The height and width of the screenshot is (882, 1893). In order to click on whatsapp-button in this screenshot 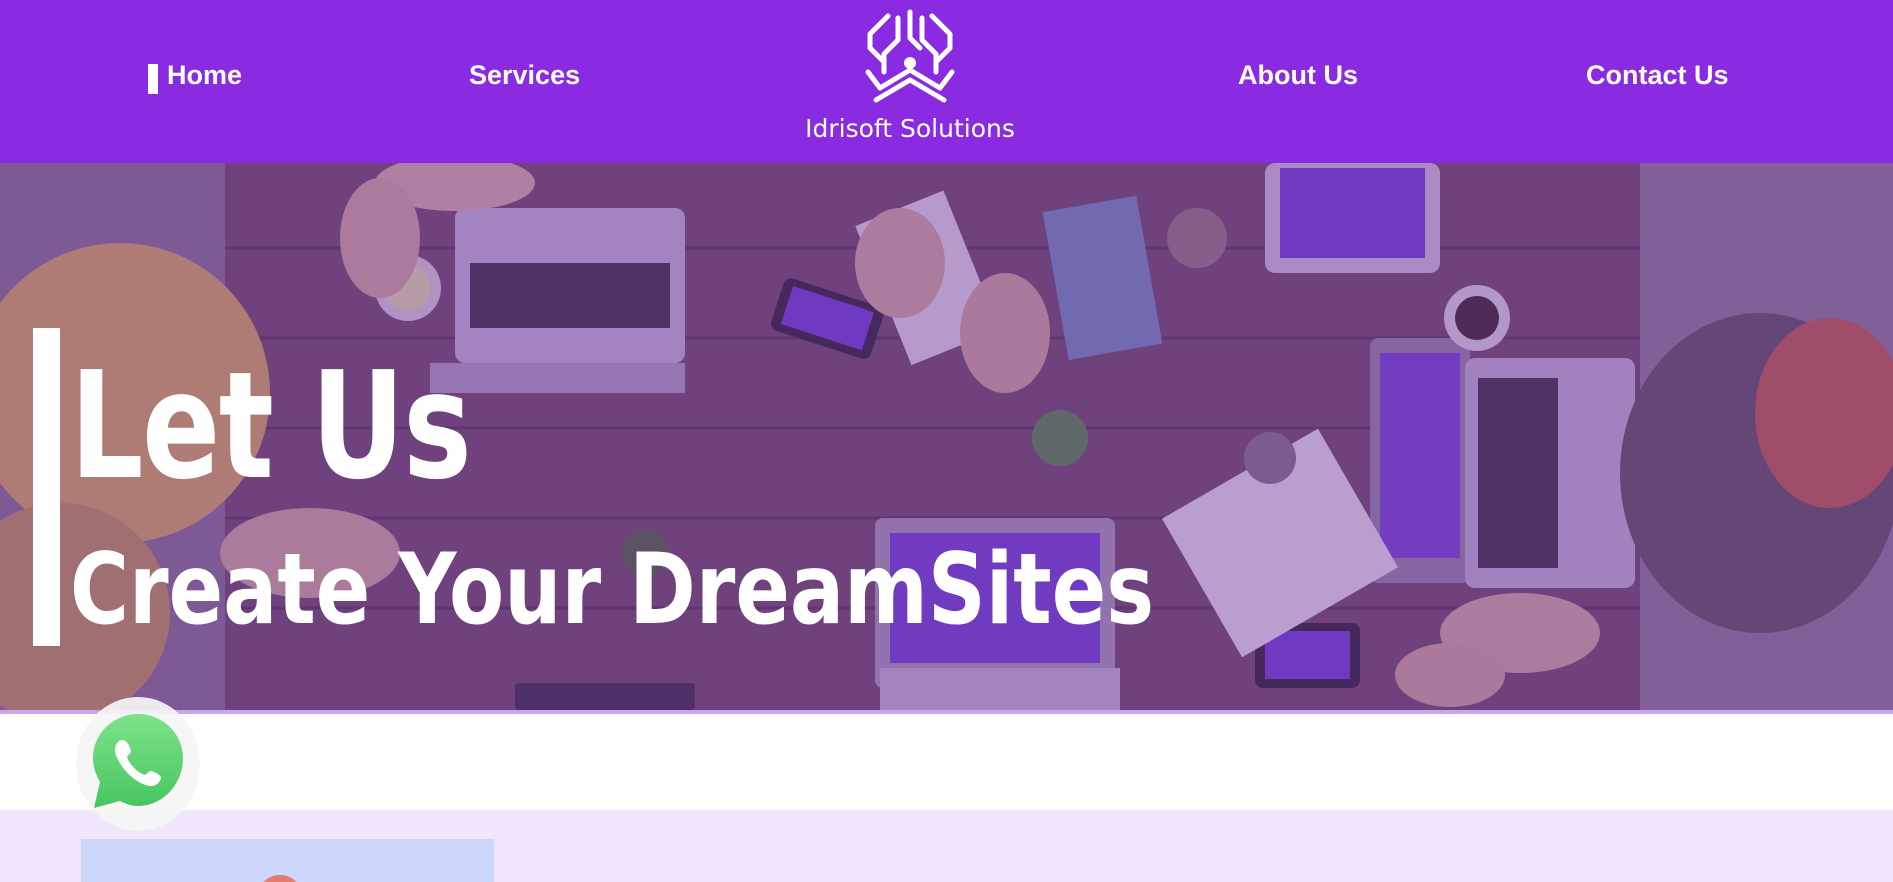, I will do `click(138, 764)`.